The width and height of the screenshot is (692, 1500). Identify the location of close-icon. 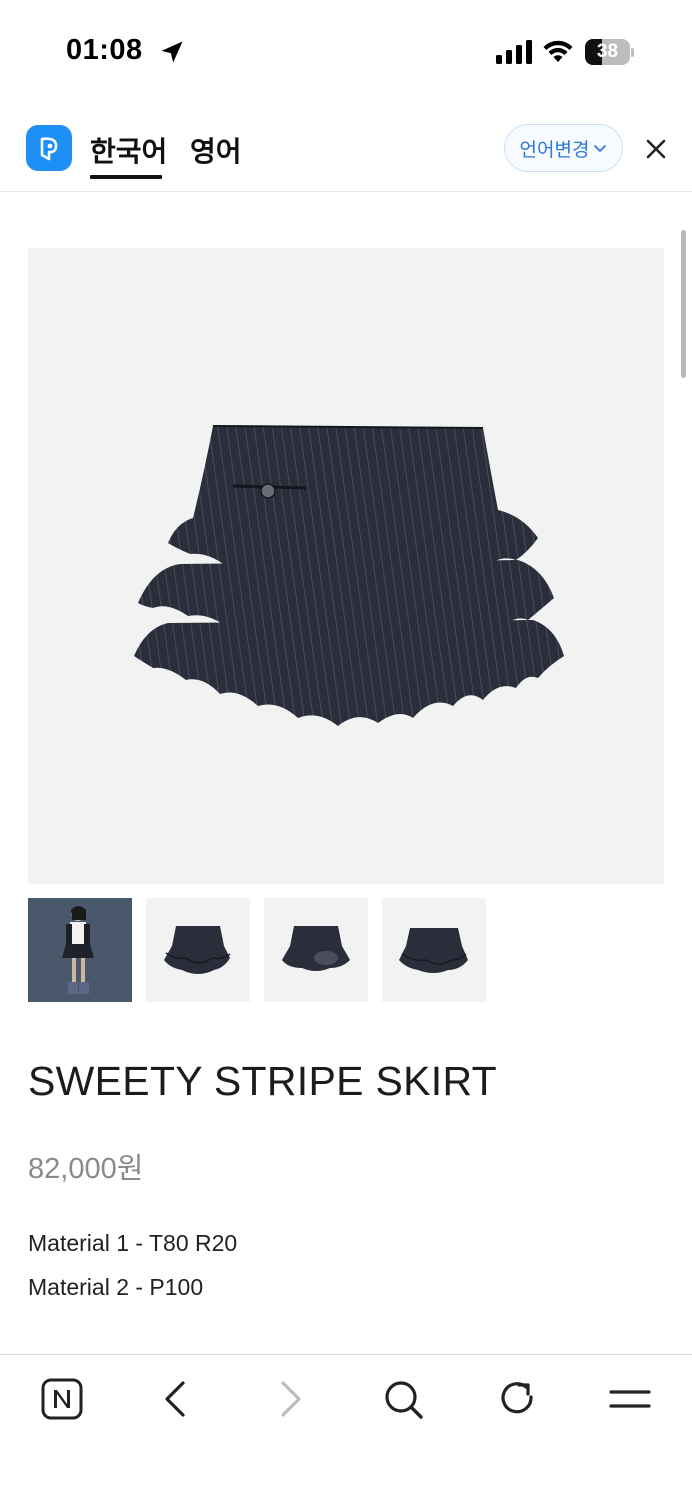
(656, 149).